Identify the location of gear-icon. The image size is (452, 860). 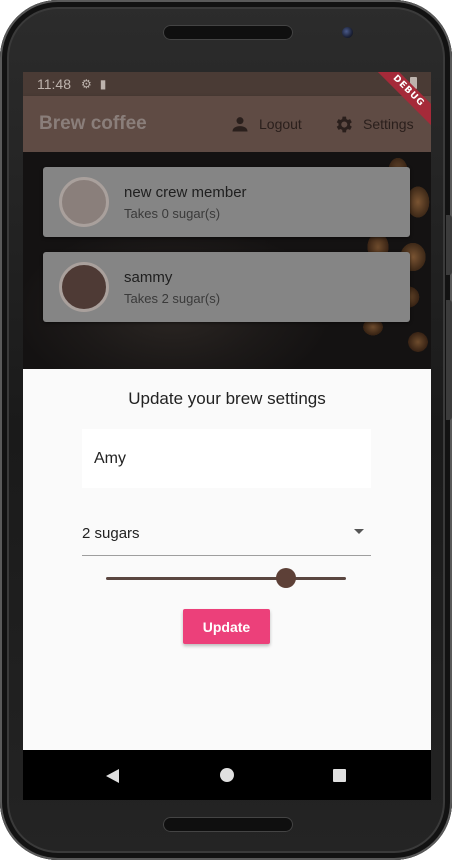
(344, 124).